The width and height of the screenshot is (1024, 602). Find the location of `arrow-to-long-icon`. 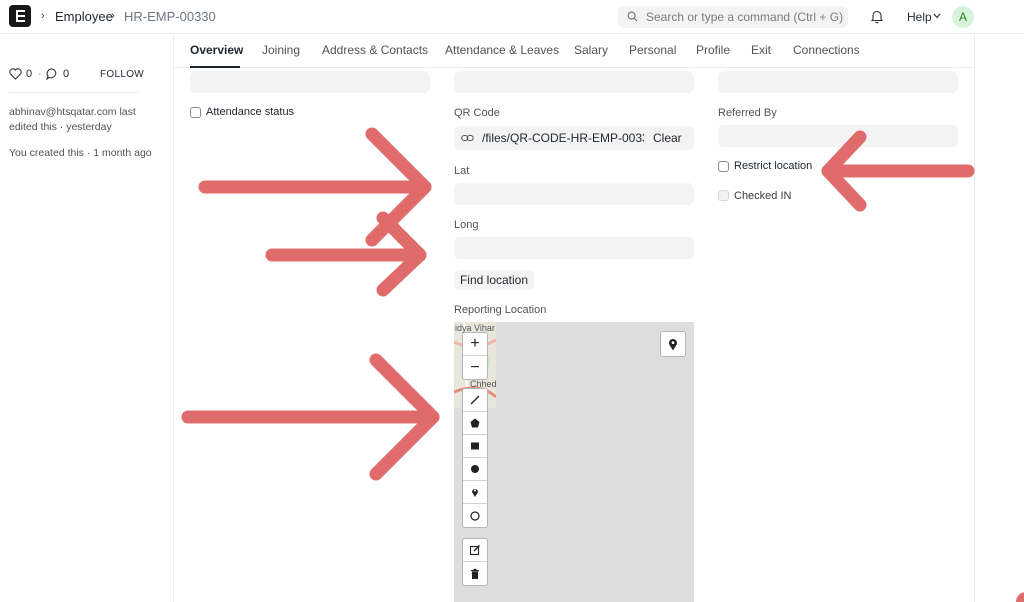

arrow-to-long-icon is located at coordinates (346, 254).